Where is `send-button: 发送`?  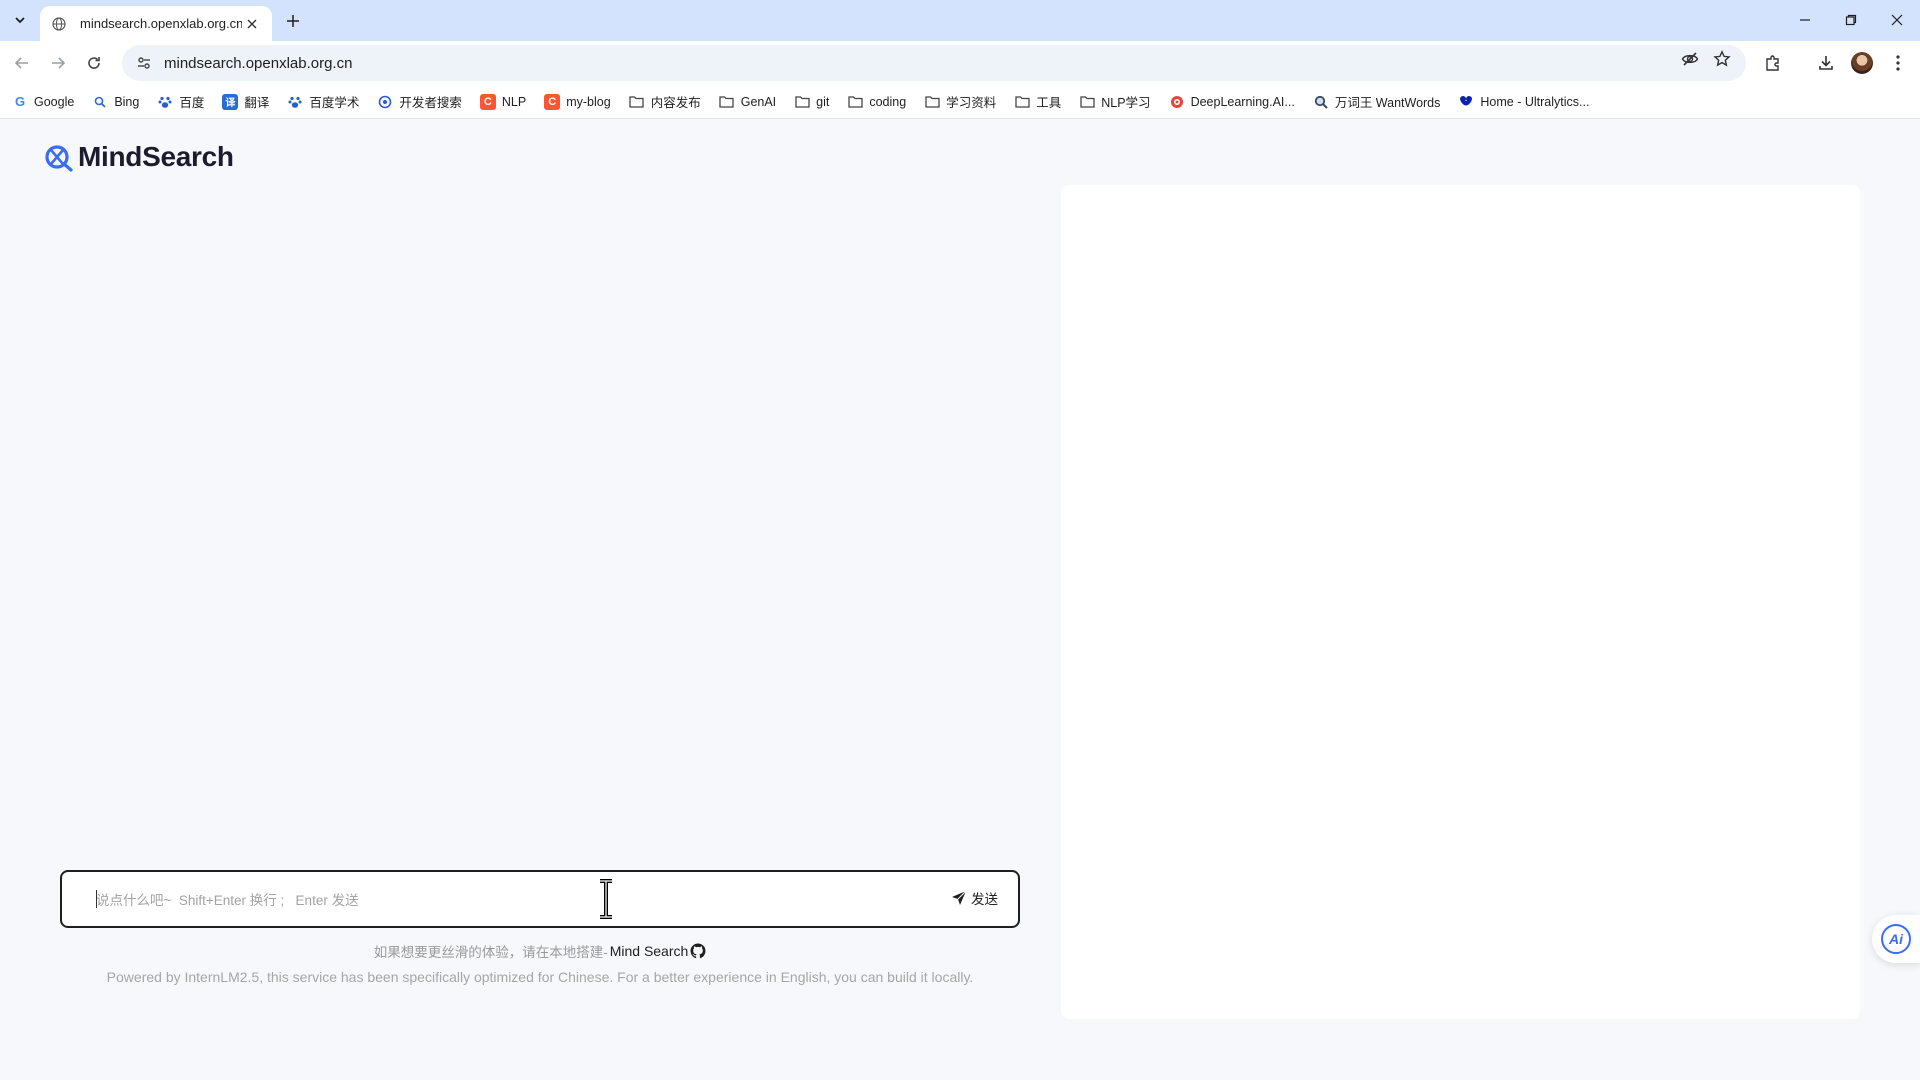
send-button: 发送 is located at coordinates (974, 898).